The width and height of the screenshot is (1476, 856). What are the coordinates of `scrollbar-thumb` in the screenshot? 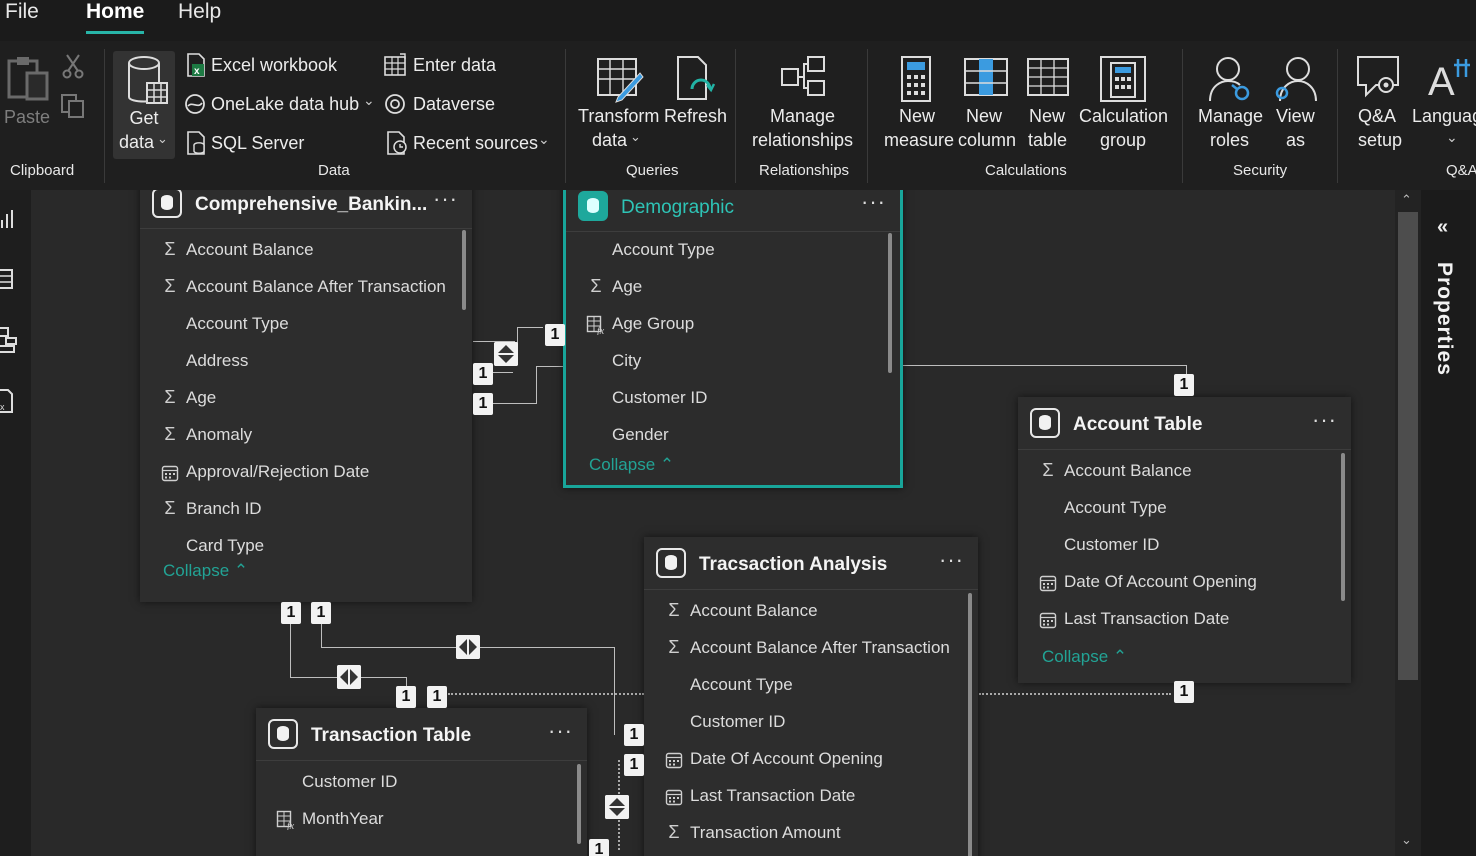 It's located at (1408, 446).